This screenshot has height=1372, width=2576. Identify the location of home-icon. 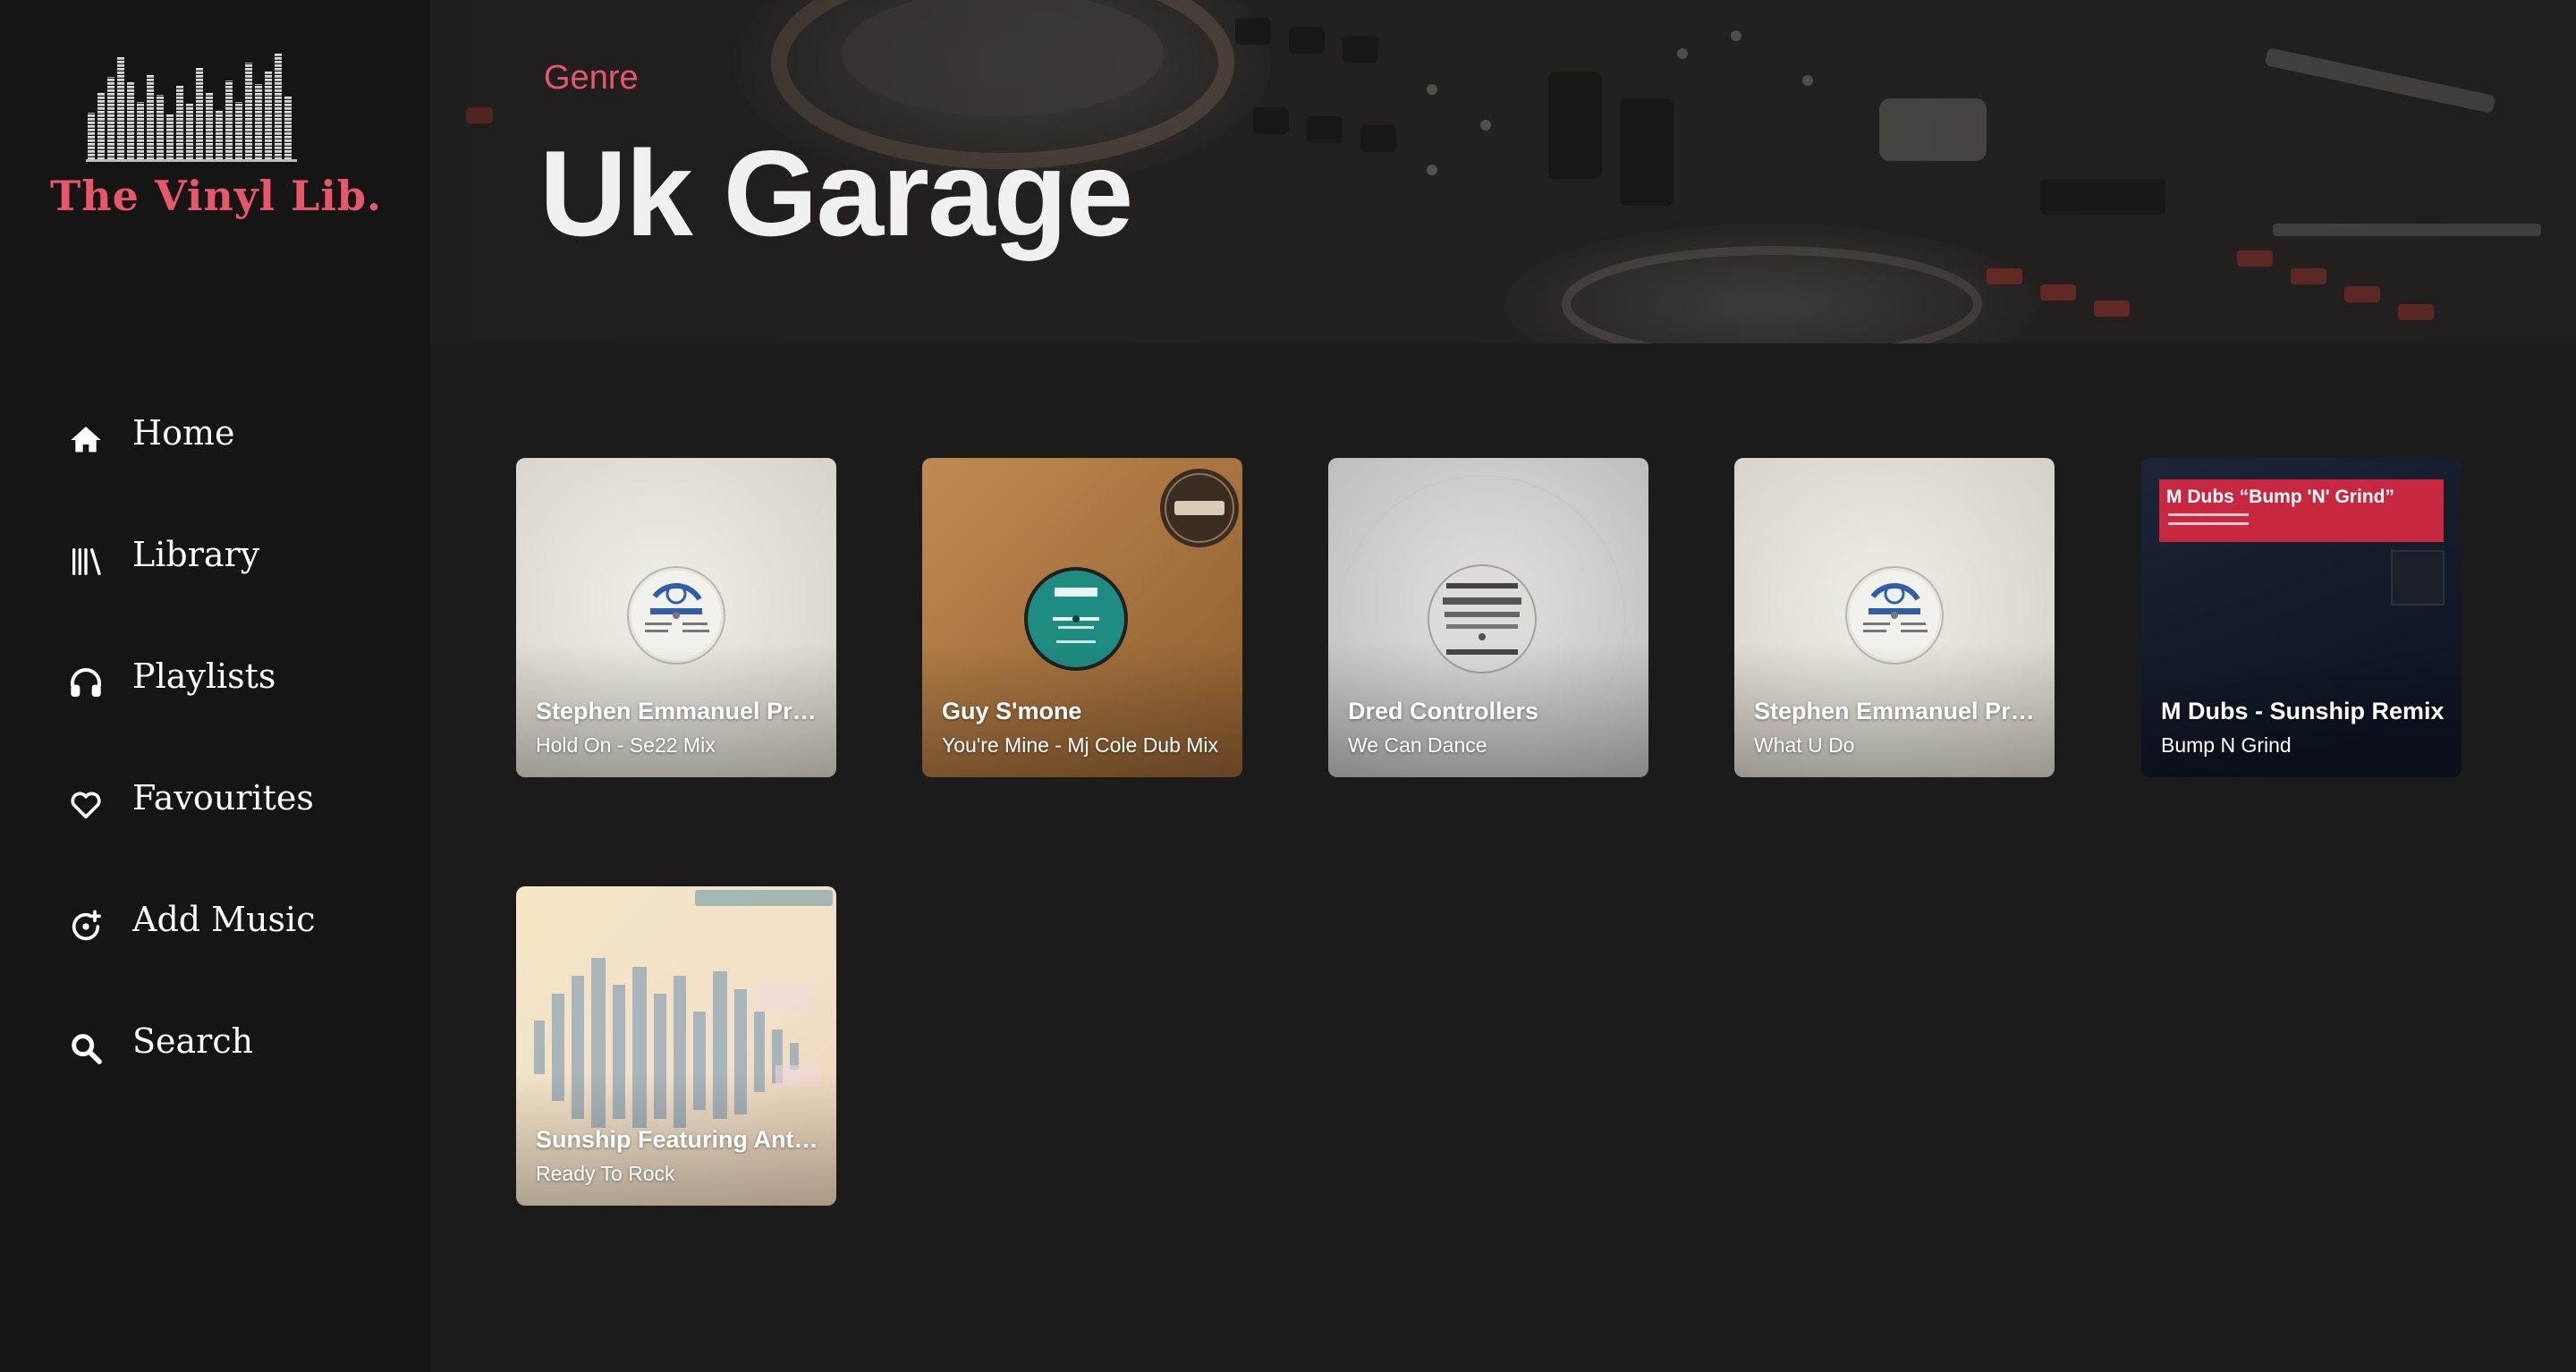
(86, 440).